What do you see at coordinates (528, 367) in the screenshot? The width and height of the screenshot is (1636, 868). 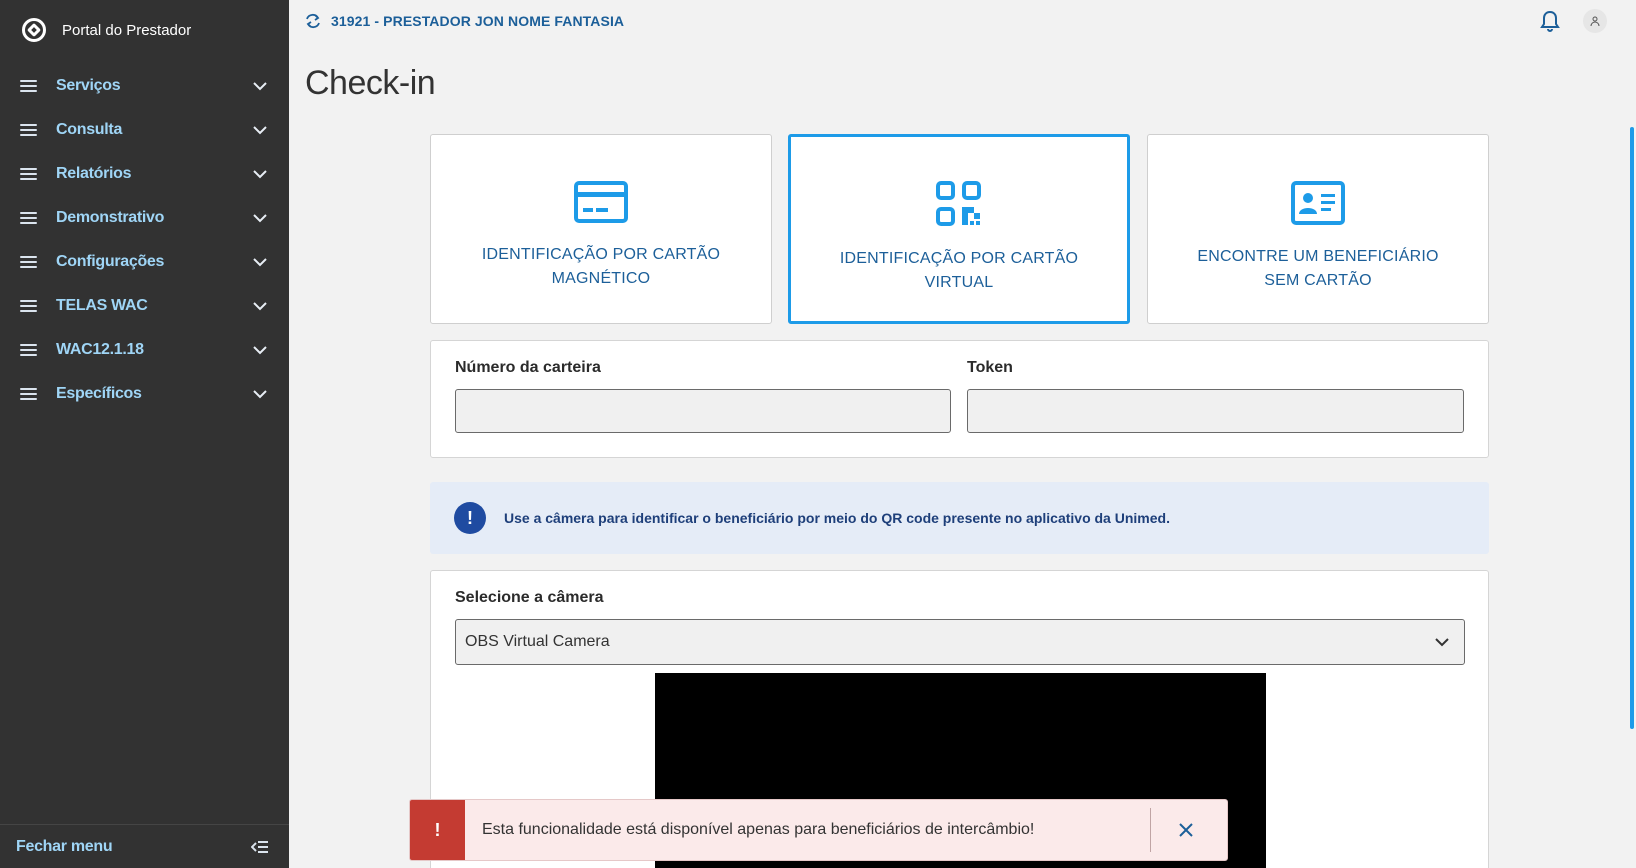 I see `card-number-label: Número da carteira` at bounding box center [528, 367].